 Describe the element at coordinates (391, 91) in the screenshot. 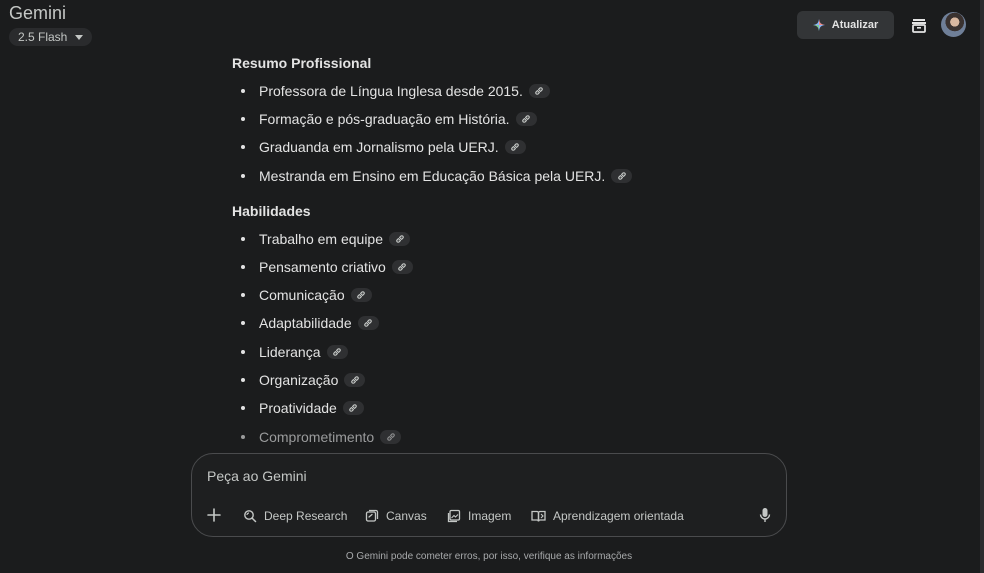

I see `list-item-text: Professora de Língua Inglesa desde 2015.` at that location.